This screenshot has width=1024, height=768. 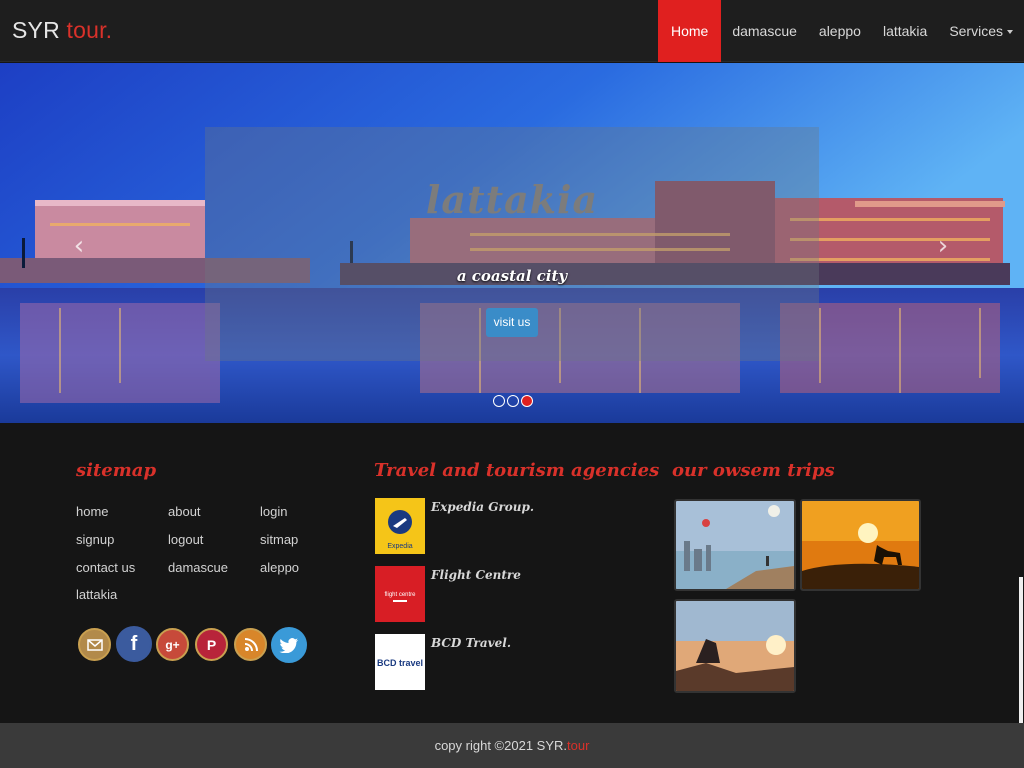 What do you see at coordinates (172, 644) in the screenshot?
I see `google-plus-icon: g+` at bounding box center [172, 644].